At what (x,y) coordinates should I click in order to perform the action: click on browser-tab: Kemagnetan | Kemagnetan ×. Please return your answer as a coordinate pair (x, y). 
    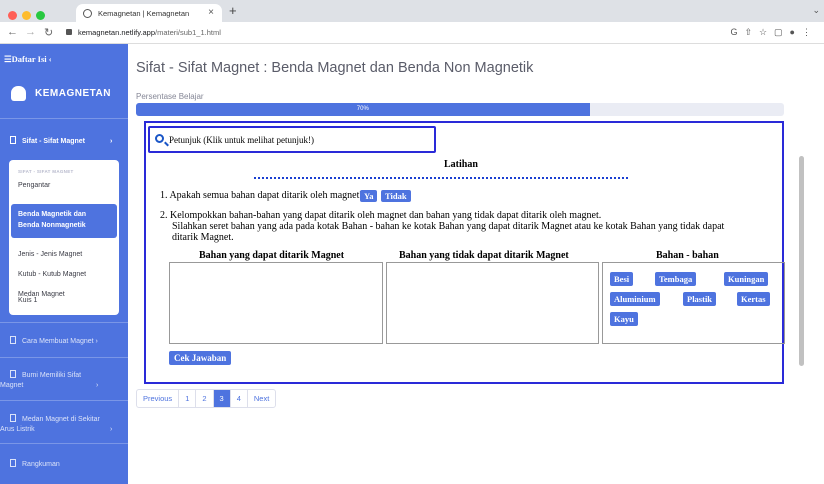
    Looking at the image, I should click on (149, 13).